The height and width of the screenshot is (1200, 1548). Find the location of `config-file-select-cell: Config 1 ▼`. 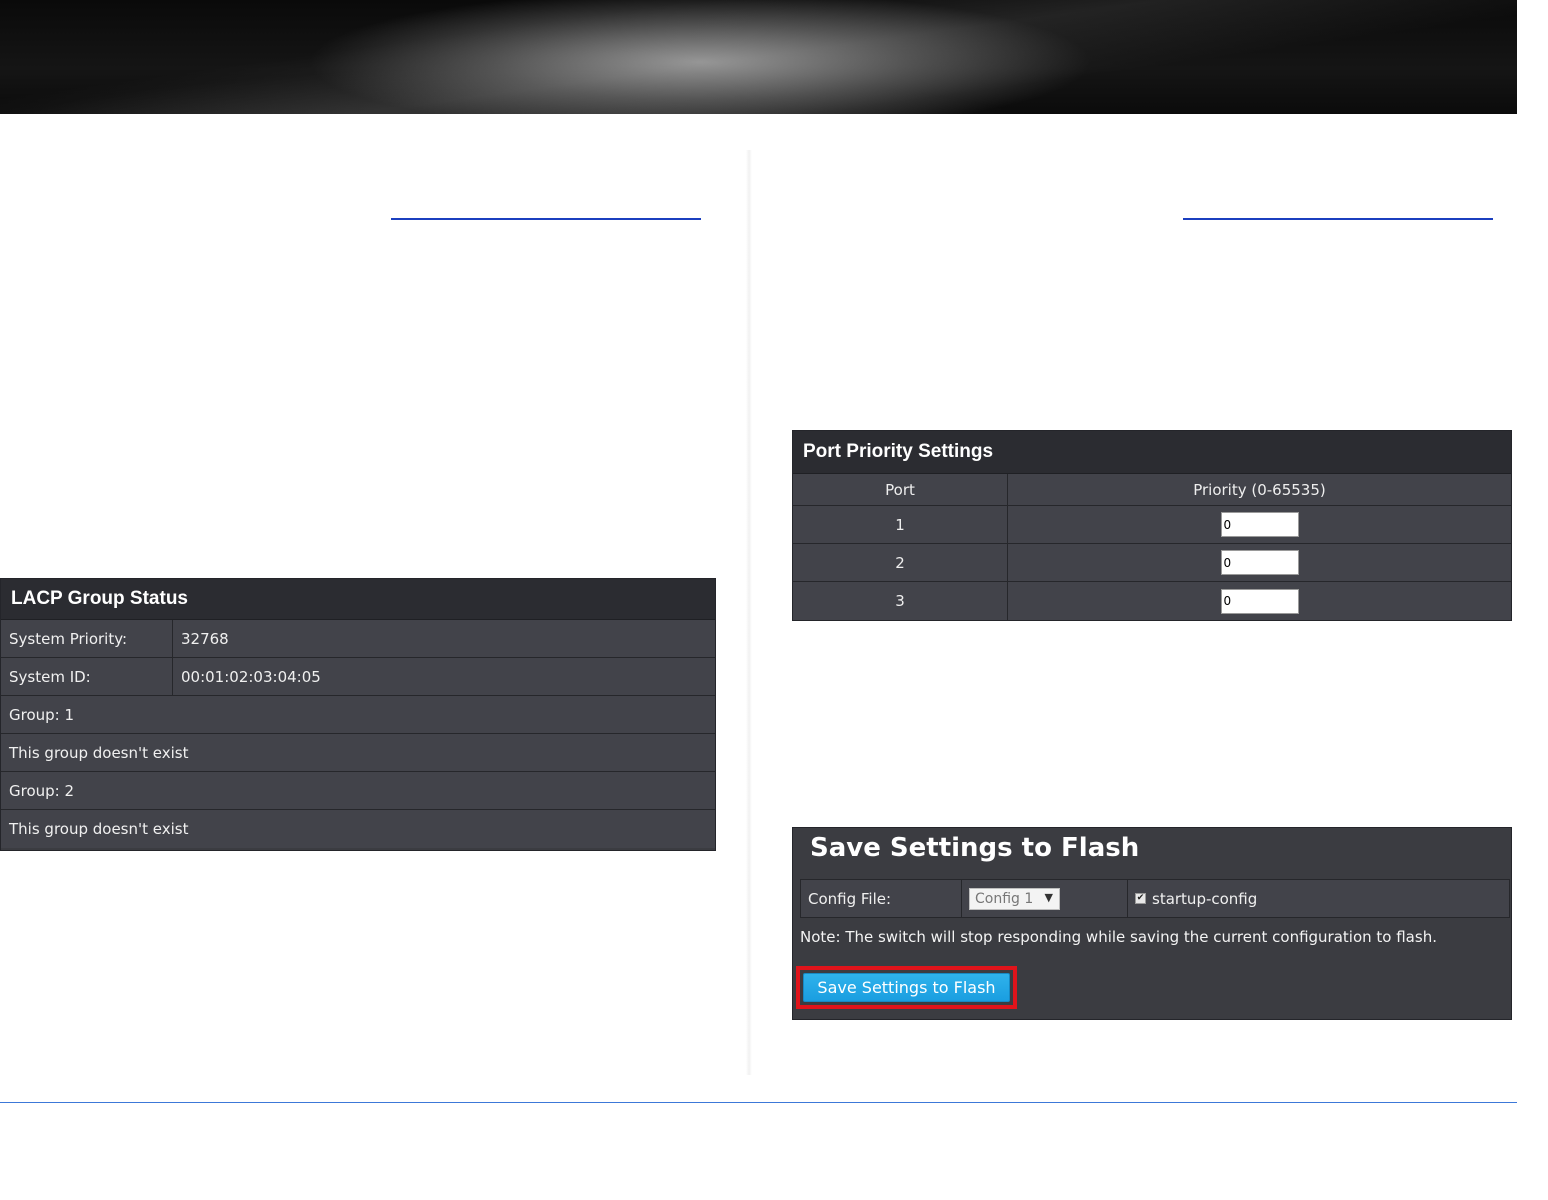

config-file-select-cell: Config 1 ▼ is located at coordinates (1045, 898).